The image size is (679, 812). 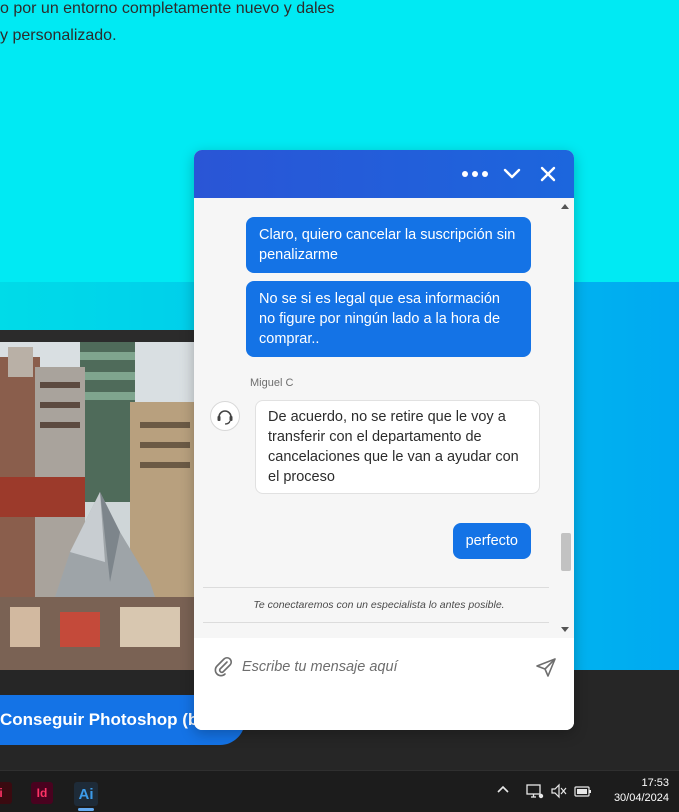 What do you see at coordinates (583, 792) in the screenshot?
I see `battery-icon` at bounding box center [583, 792].